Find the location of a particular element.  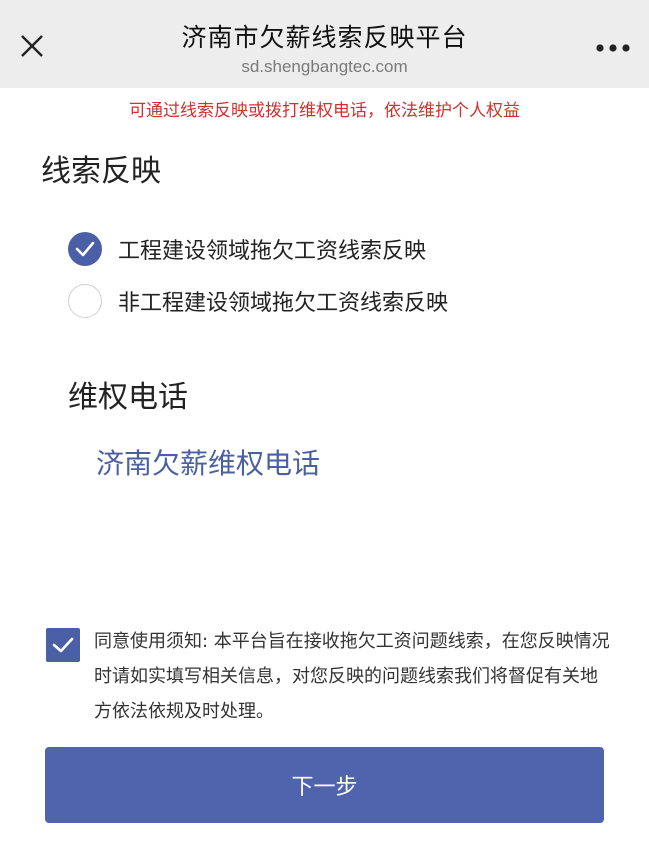

radio-checked is located at coordinates (85, 249).